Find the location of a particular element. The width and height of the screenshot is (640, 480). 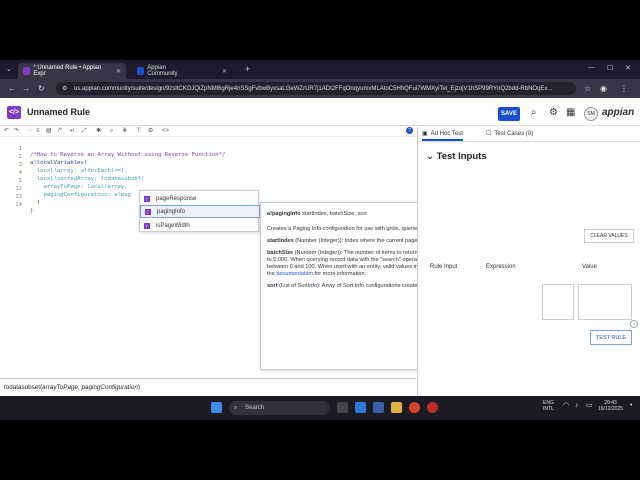

site-info-icon: ⚙ is located at coordinates (64, 88).